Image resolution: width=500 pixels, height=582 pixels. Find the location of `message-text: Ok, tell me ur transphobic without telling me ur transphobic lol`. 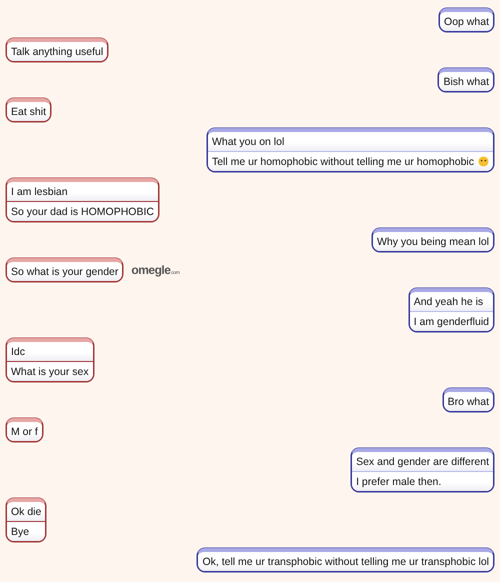

message-text: Ok, tell me ur transphobic without telling me ur transphobic lol is located at coordinates (345, 562).